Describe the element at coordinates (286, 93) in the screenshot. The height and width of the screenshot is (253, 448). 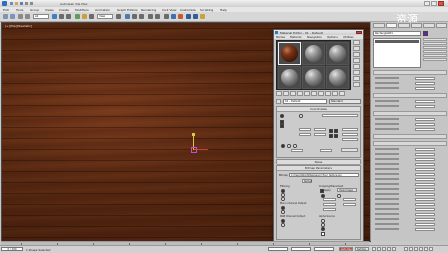
I see `put-to-scene-button` at that location.